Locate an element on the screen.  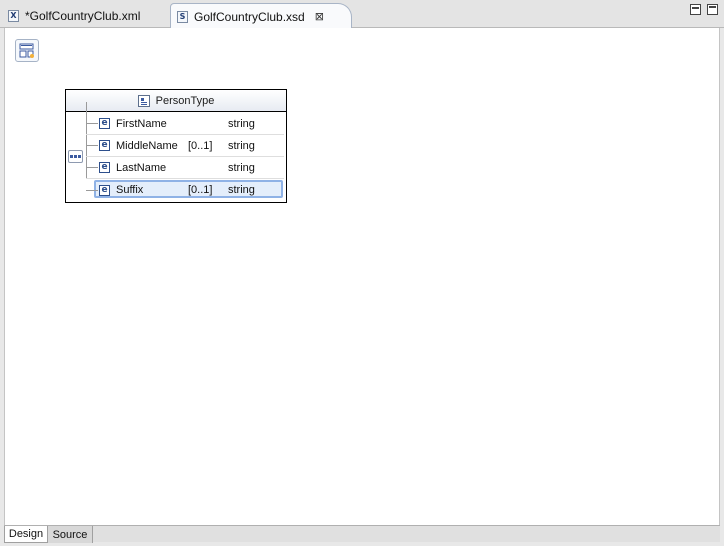
tab-golfcountryclub-xsd: S GolfCountryClub.xsd ⊠ is located at coordinates (261, 16).